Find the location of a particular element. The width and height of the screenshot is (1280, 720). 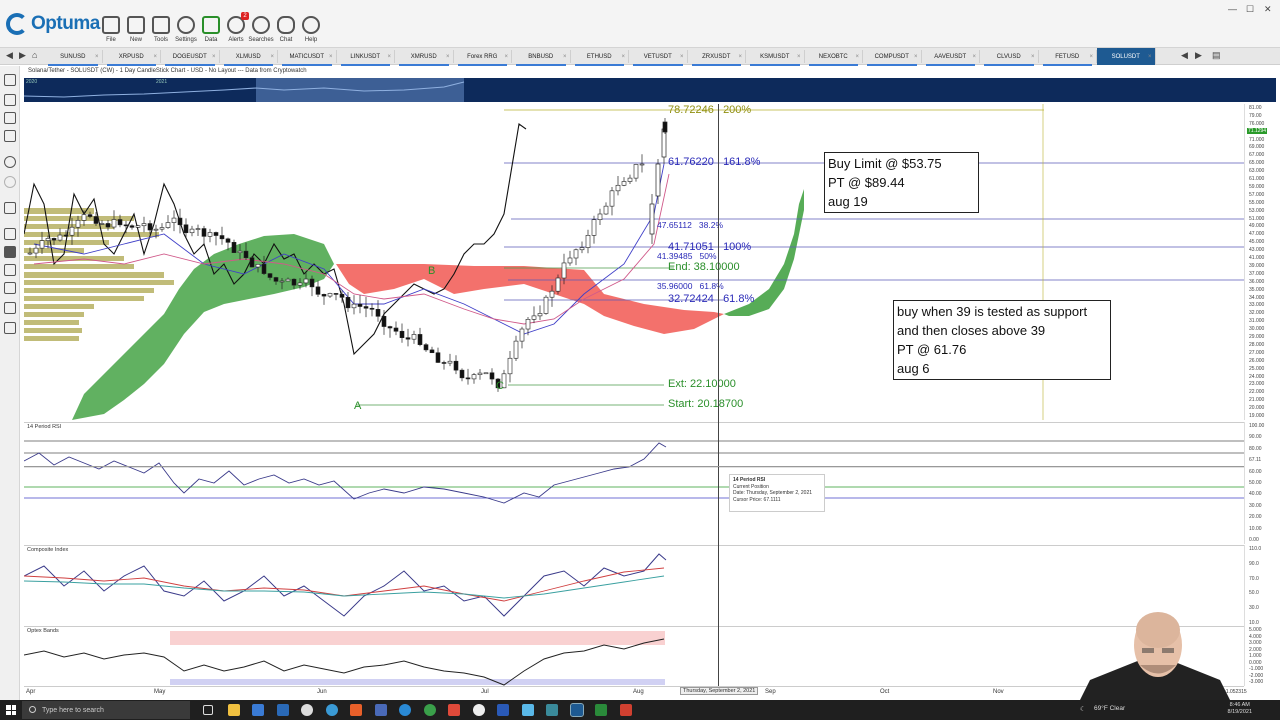

alerts-button: 2 Alerts is located at coordinates (236, 27).